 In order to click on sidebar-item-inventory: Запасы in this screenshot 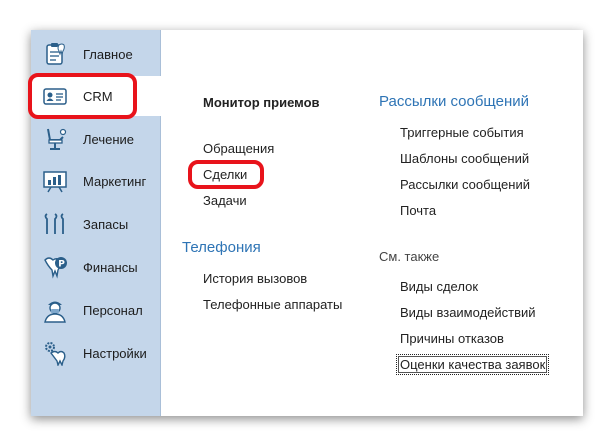, I will do `click(95, 224)`.